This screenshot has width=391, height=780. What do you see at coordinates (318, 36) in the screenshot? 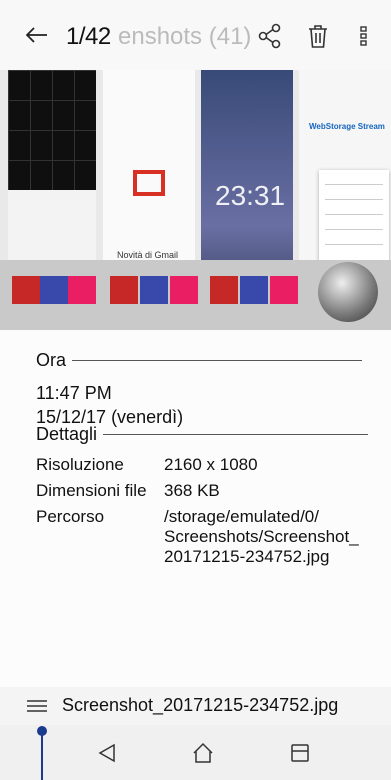
I see `trash-icon` at bounding box center [318, 36].